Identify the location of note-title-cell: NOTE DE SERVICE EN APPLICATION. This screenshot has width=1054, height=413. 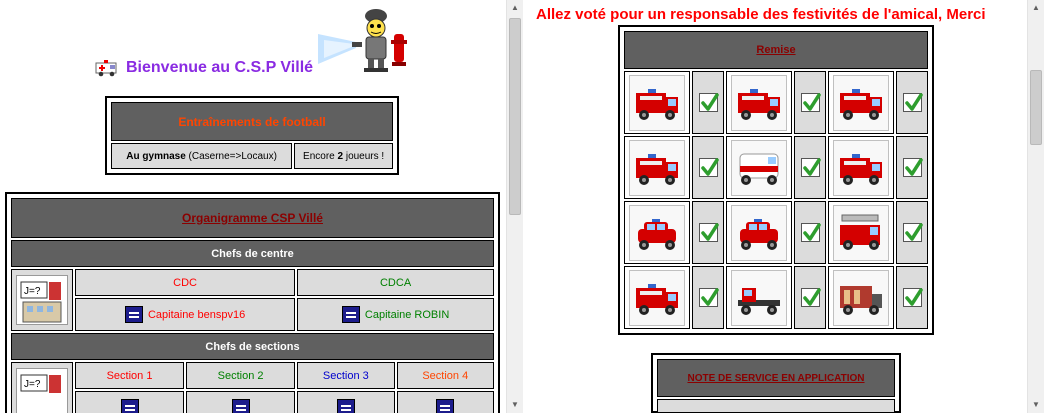
(776, 378).